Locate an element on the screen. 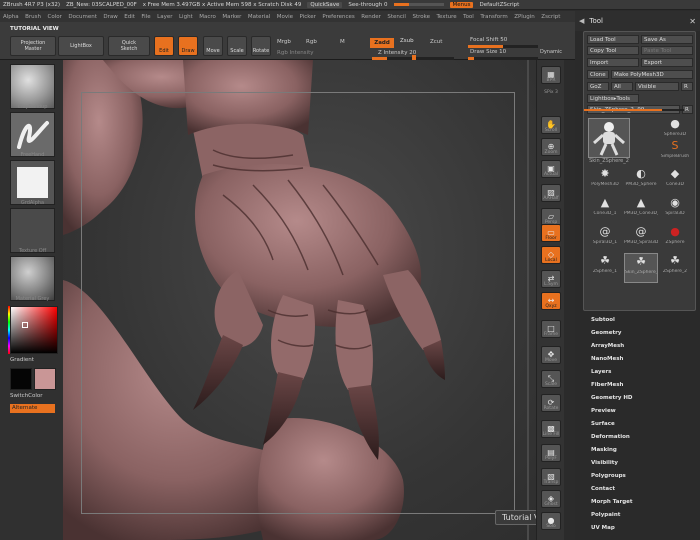  menu-zplugin: ZPlugin is located at coordinates (524, 17).